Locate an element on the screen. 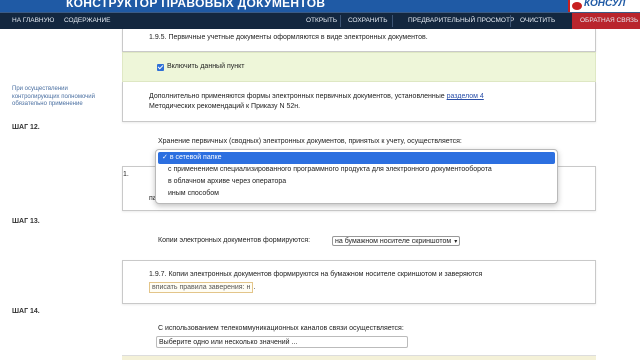 Image resolution: width=640 pixels, height=360 pixels. certification-rules-input: вписать правила заверения: н is located at coordinates (201, 287).